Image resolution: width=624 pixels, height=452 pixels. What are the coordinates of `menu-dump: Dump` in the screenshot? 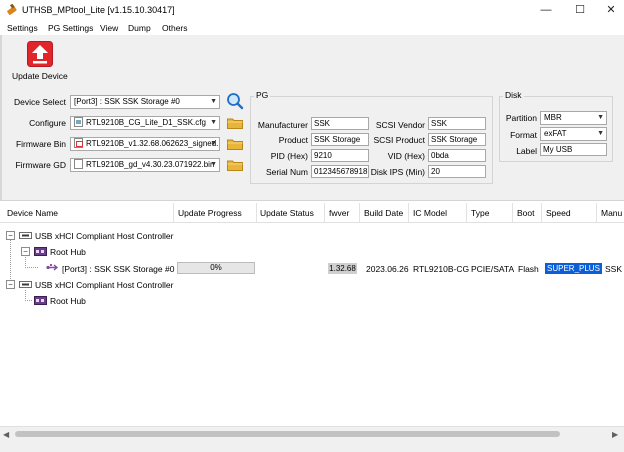 It's located at (139, 28).